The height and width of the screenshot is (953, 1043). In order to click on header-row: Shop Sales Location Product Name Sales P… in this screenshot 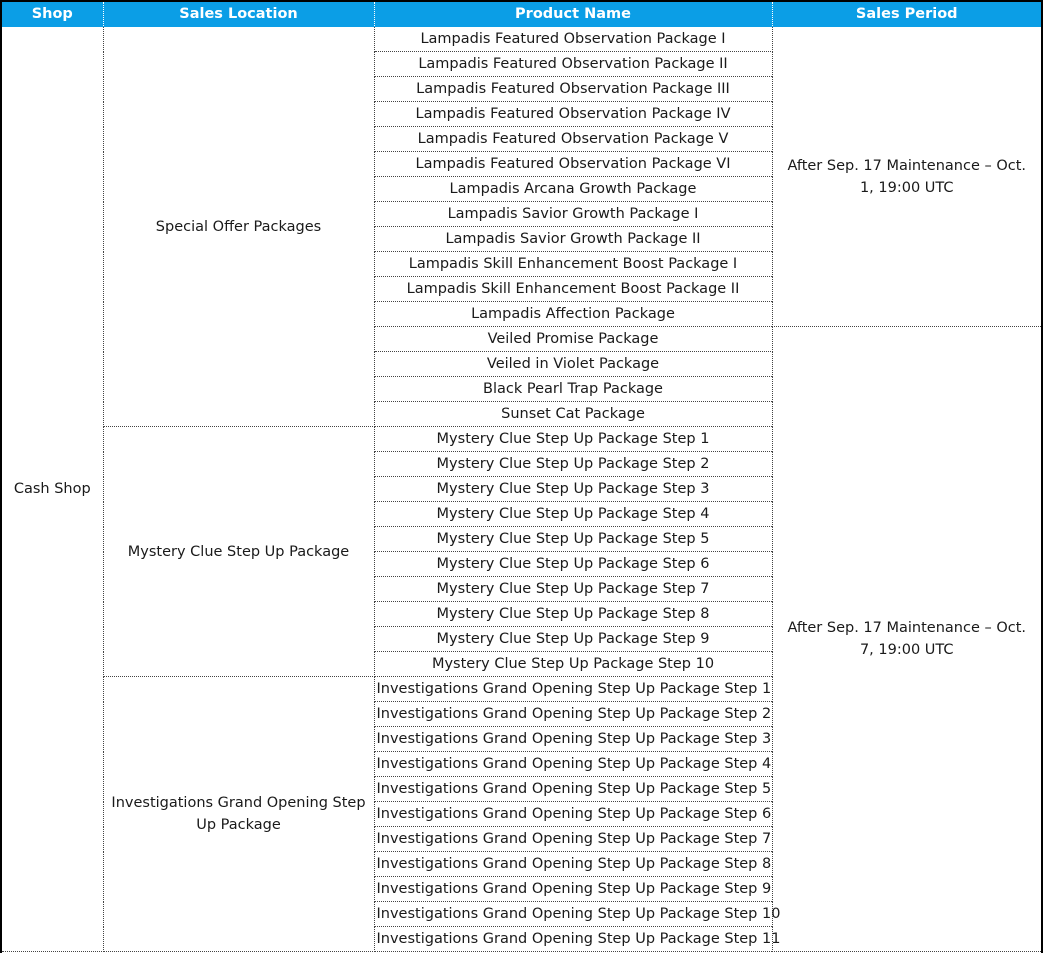, I will do `click(521, 14)`.